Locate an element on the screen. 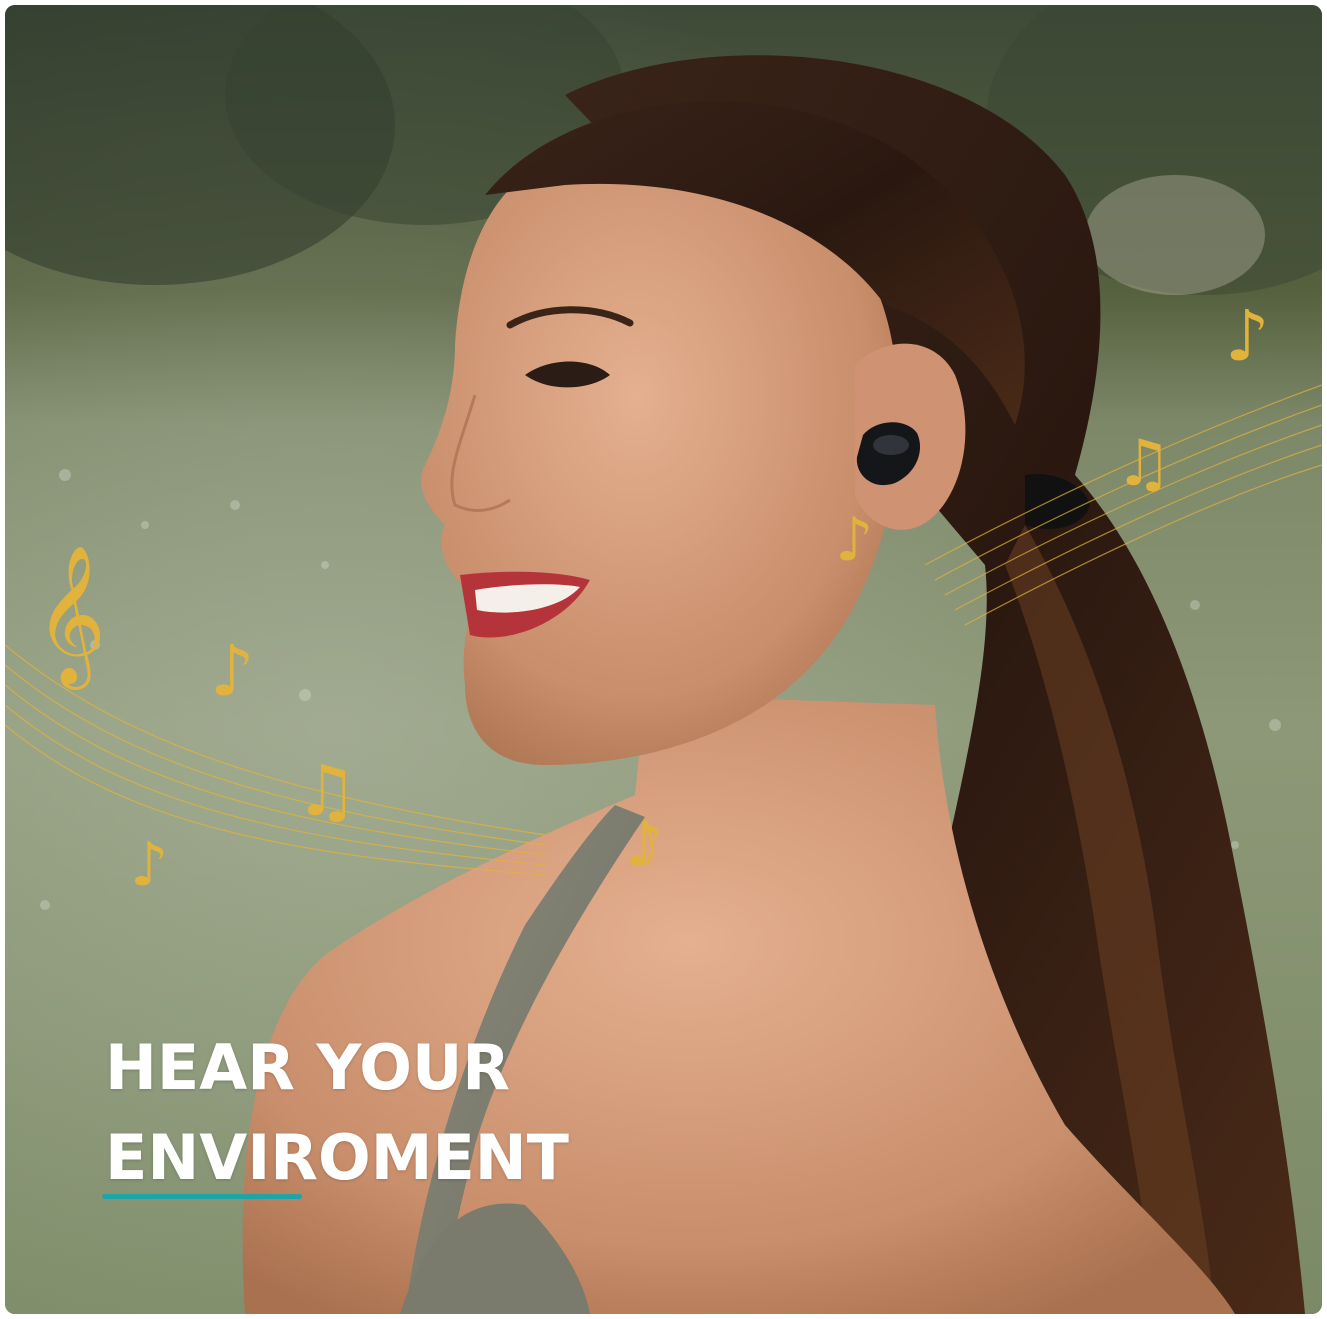 This screenshot has height=1319, width=1327. treble-clef-icon: 𝄞 is located at coordinates (70, 617).